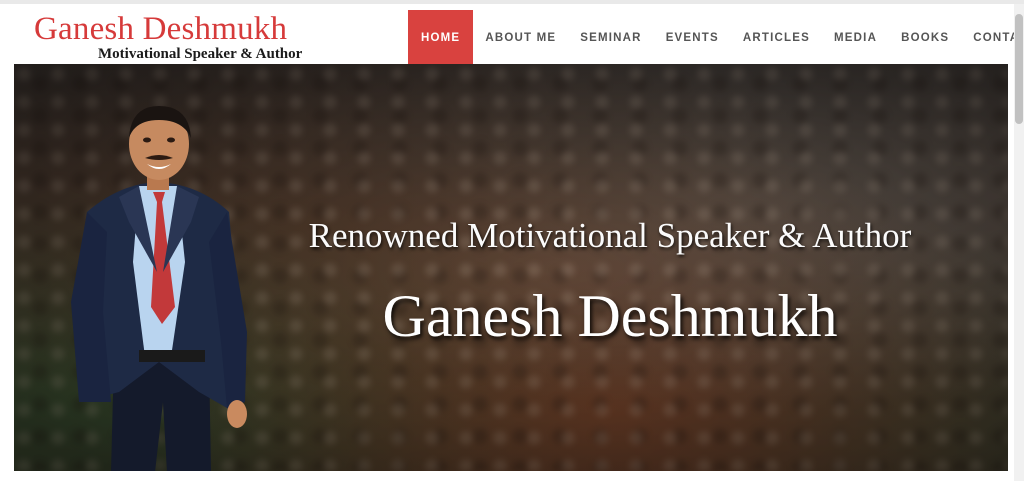 The width and height of the screenshot is (1024, 481). What do you see at coordinates (507, 476) in the screenshot?
I see `page-bottom` at bounding box center [507, 476].